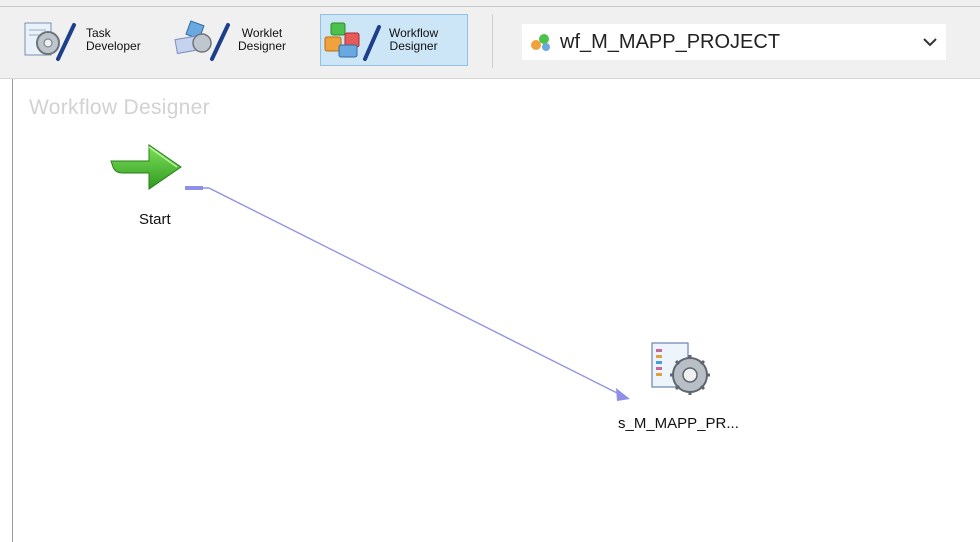 The height and width of the screenshot is (542, 980). I want to click on session-icon, so click(680, 368).